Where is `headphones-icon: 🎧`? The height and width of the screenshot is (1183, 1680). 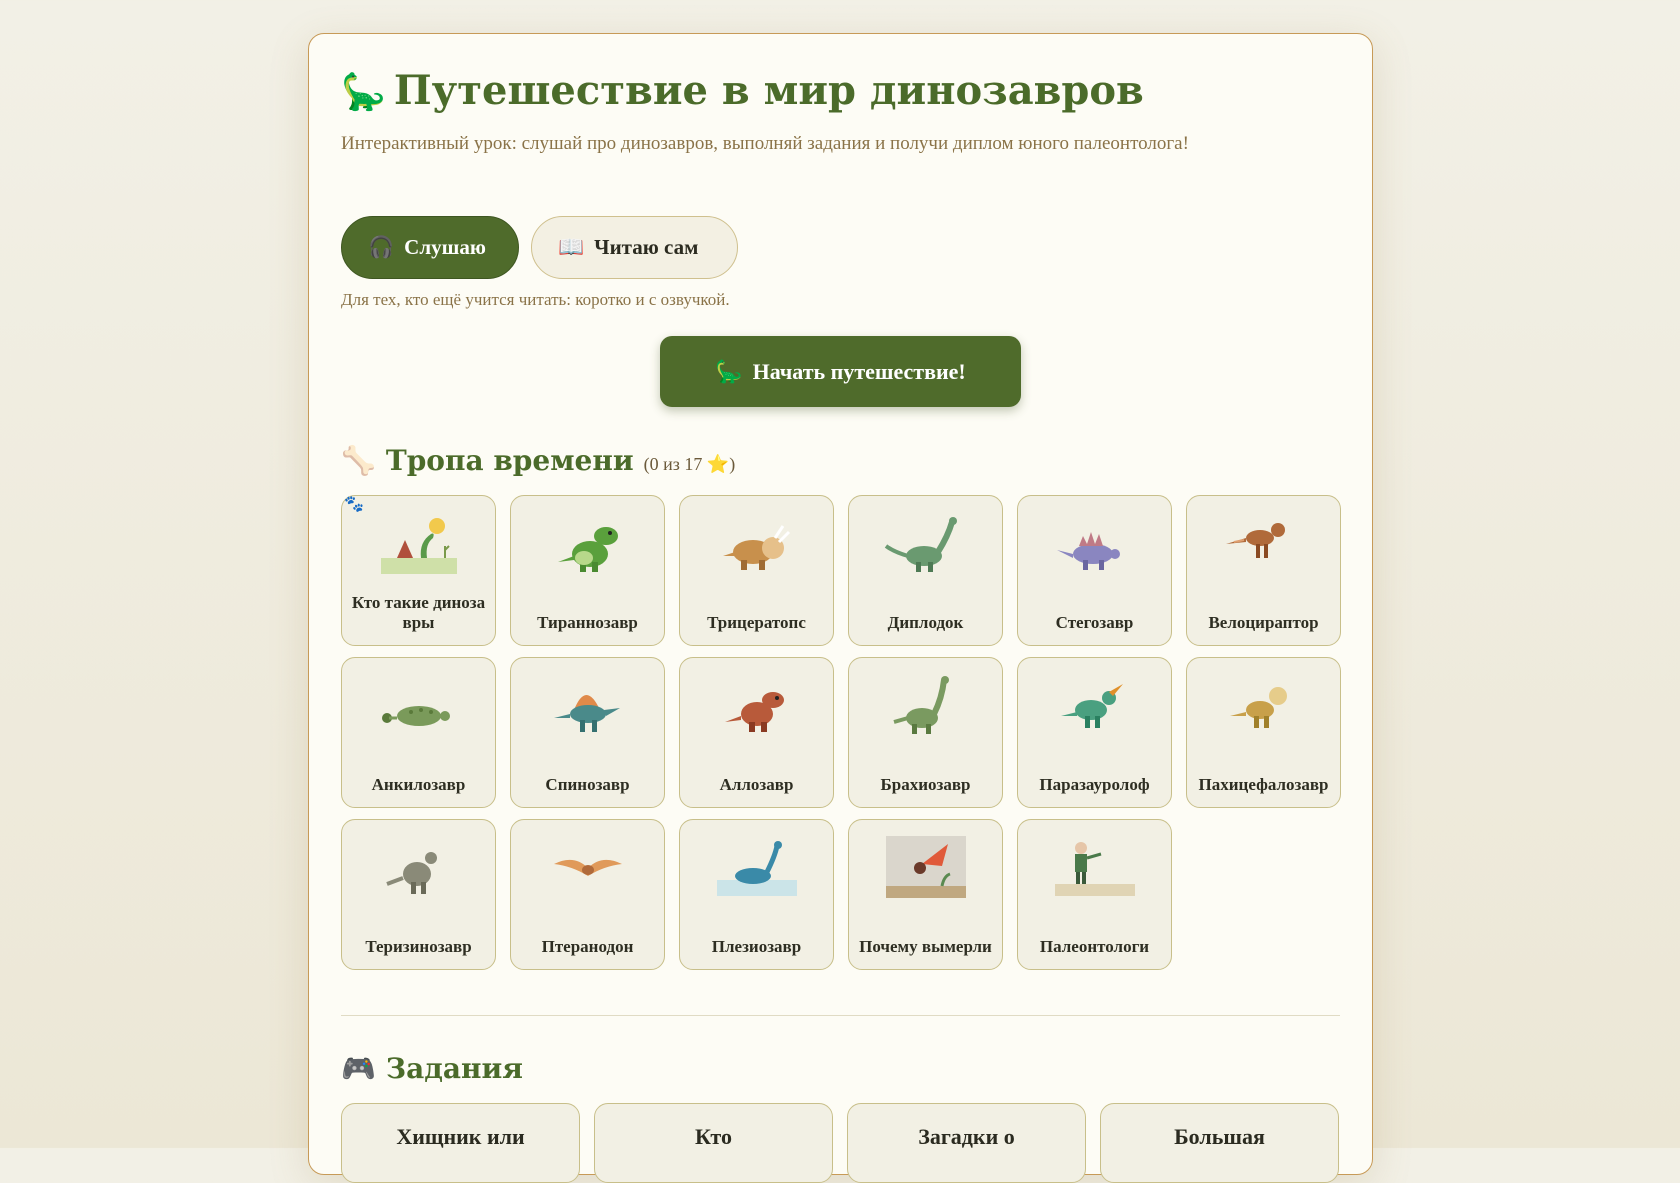 headphones-icon: 🎧 is located at coordinates (381, 247).